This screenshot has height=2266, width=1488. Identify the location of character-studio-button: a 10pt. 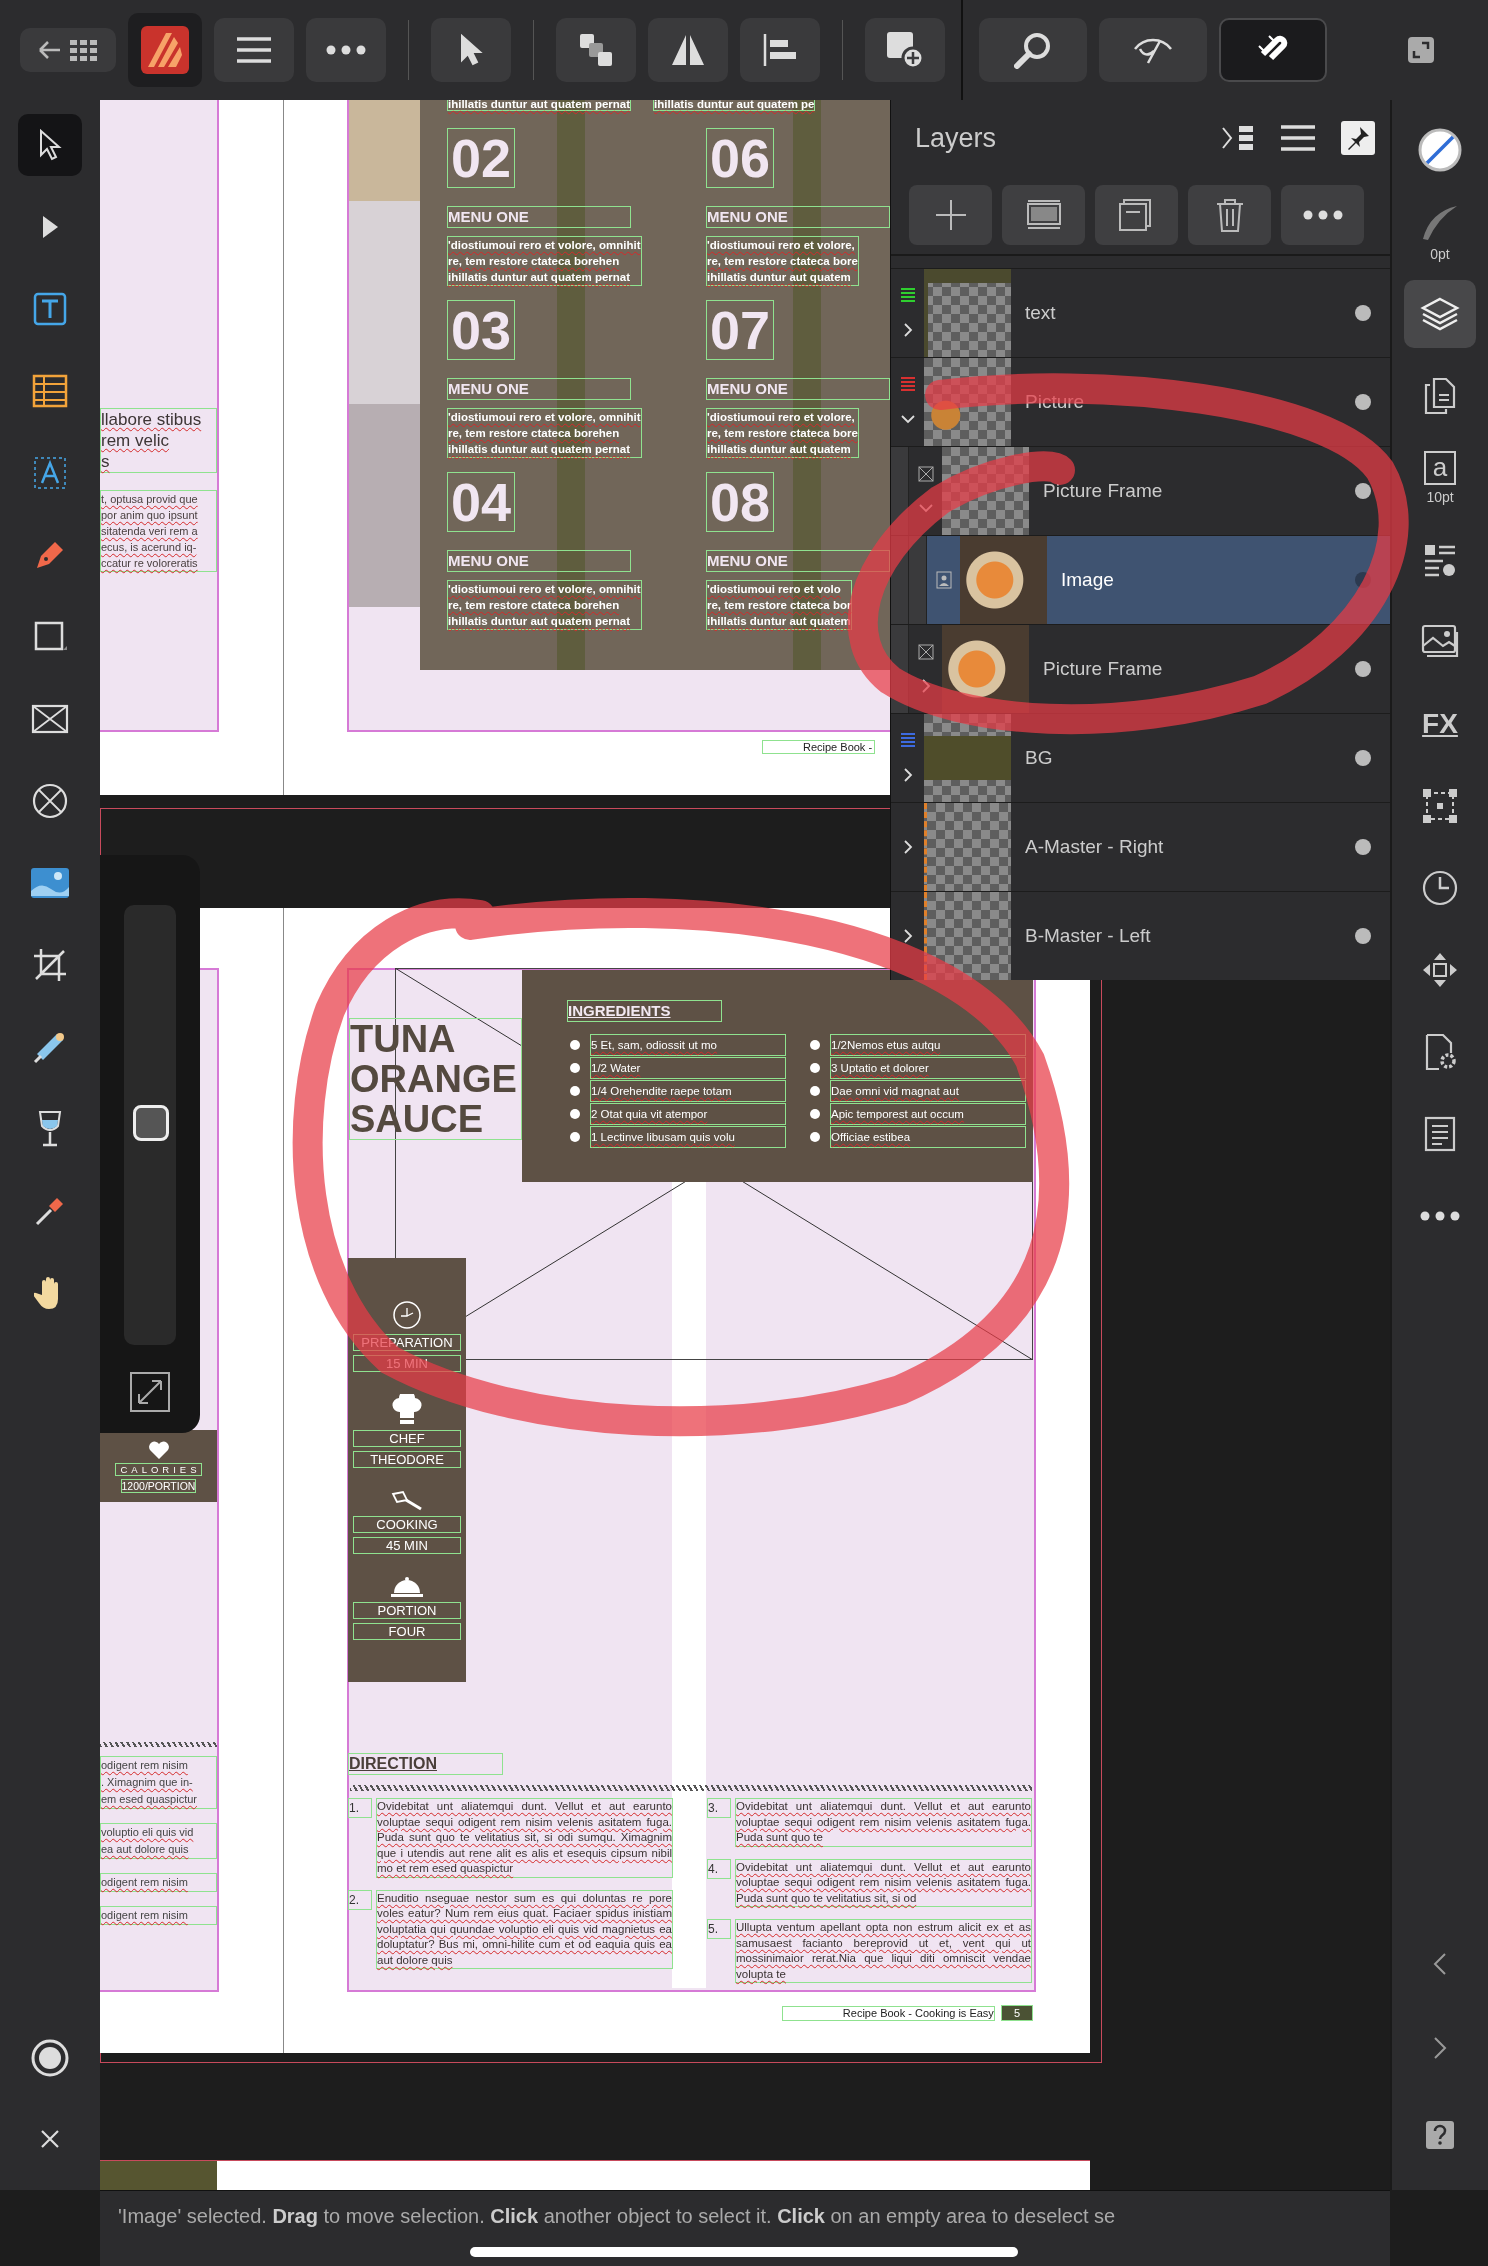
(1440, 478).